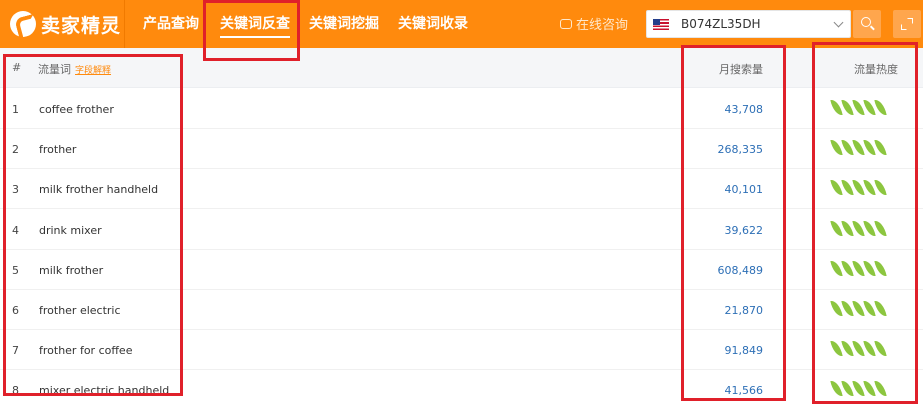 The image size is (923, 404). I want to click on keyword-text: milk frother handheld, so click(98, 189).